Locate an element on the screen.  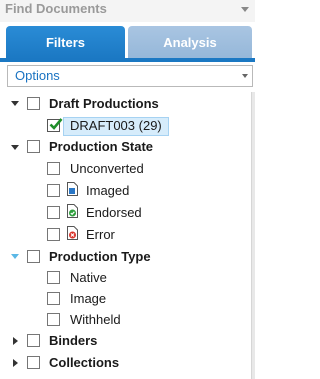
chevron-down-icon is located at coordinates (245, 76).